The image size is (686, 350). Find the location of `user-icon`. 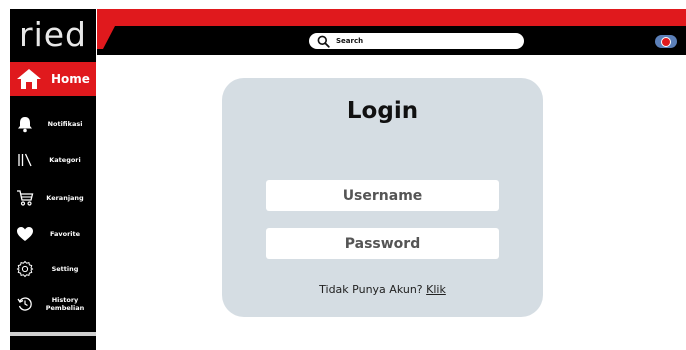

user-icon is located at coordinates (666, 41).